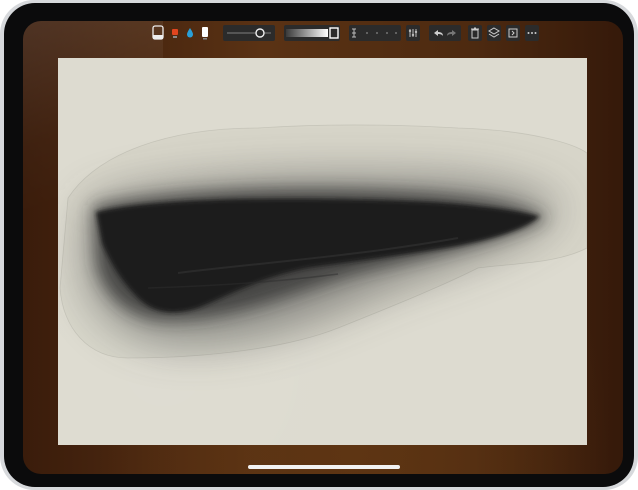  Describe the element at coordinates (451, 33) in the screenshot. I see `redo-icon` at that location.